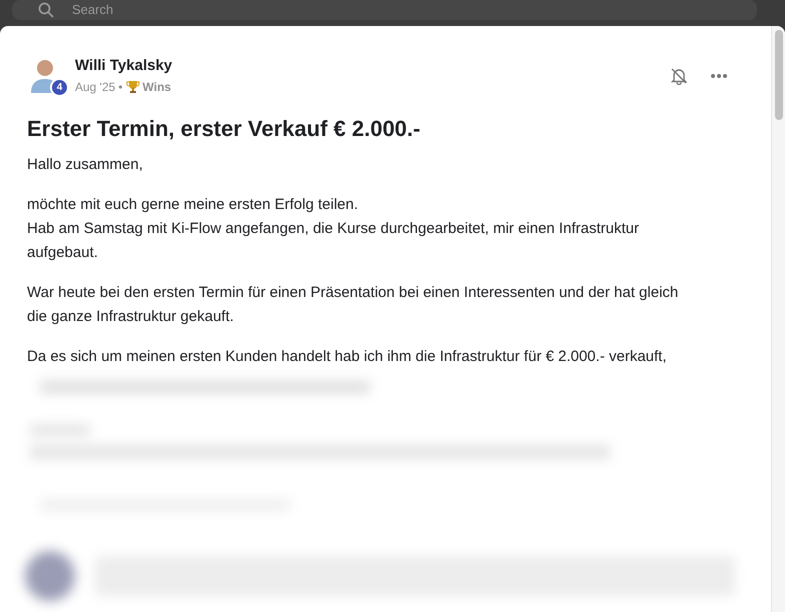  What do you see at coordinates (193, 205) in the screenshot?
I see `post-text: möchte mit euch gerne meine ersten Erfolg teilen.` at bounding box center [193, 205].